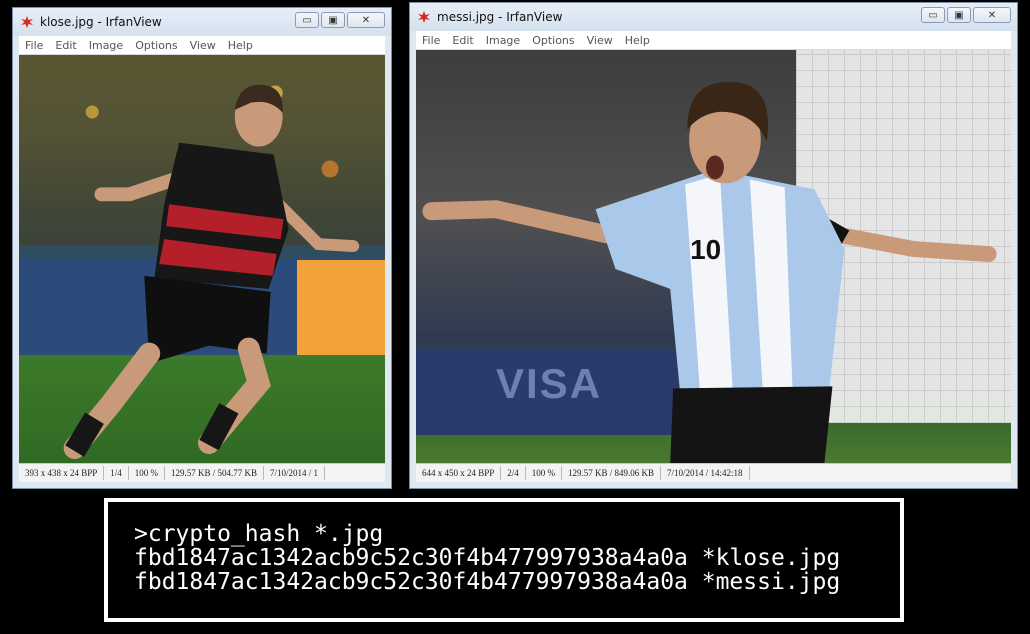 This screenshot has width=1030, height=634. I want to click on status-dimensions: 393 x 438 x 24 BPP, so click(62, 473).